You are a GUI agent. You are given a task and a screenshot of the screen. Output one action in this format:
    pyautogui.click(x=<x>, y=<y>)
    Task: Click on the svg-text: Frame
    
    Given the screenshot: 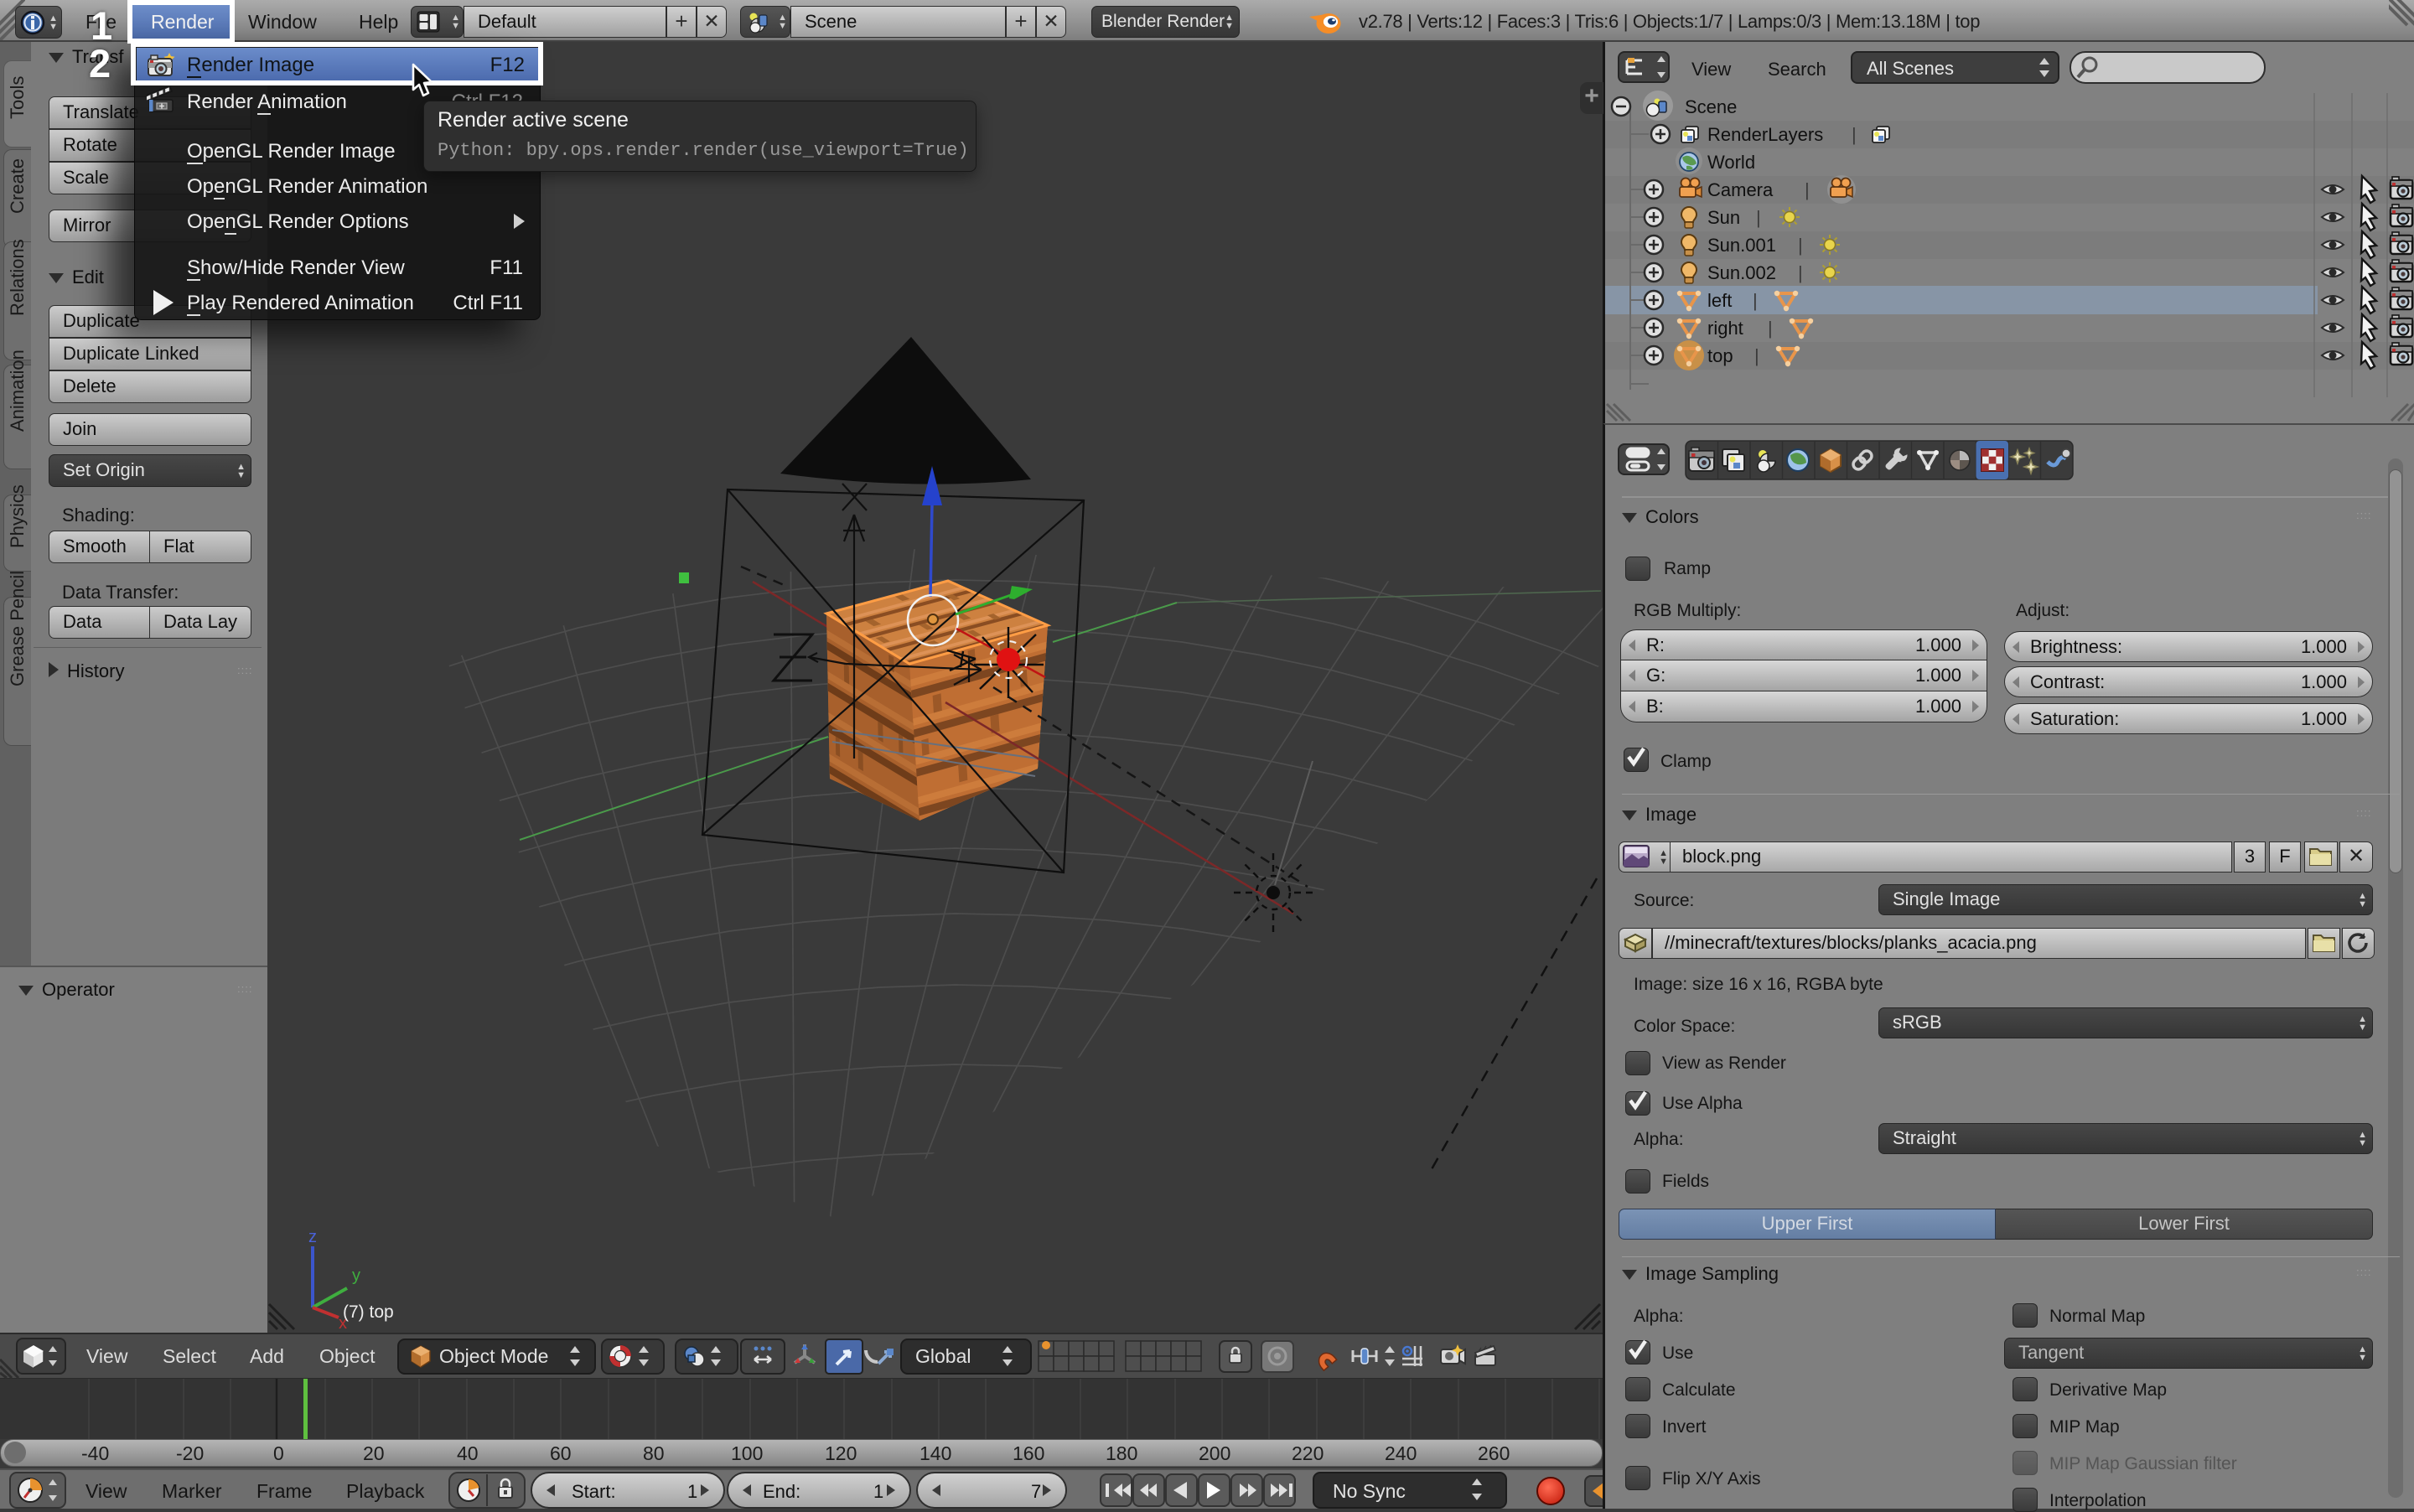 What is the action you would take?
    pyautogui.click(x=284, y=1491)
    